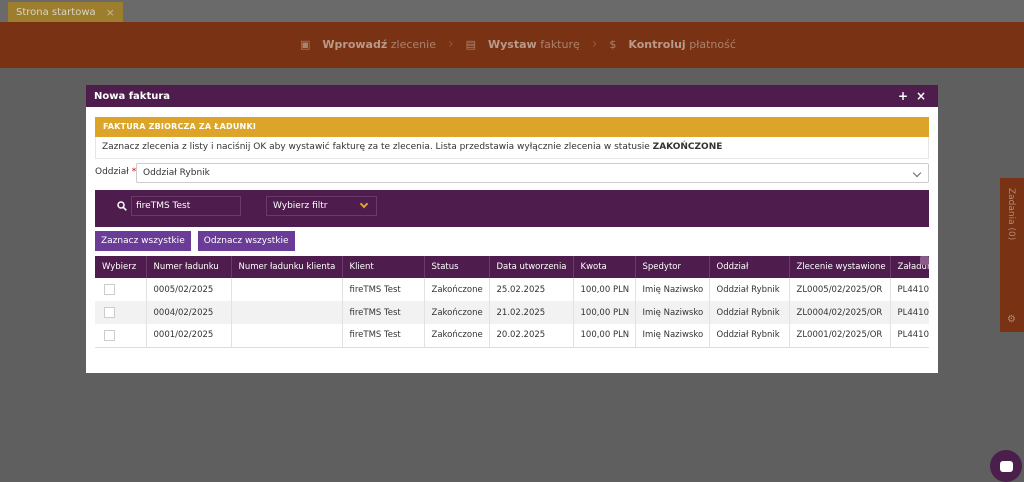  Describe the element at coordinates (189, 289) in the screenshot. I see `cell-load-number: 0005/02/2025` at that location.